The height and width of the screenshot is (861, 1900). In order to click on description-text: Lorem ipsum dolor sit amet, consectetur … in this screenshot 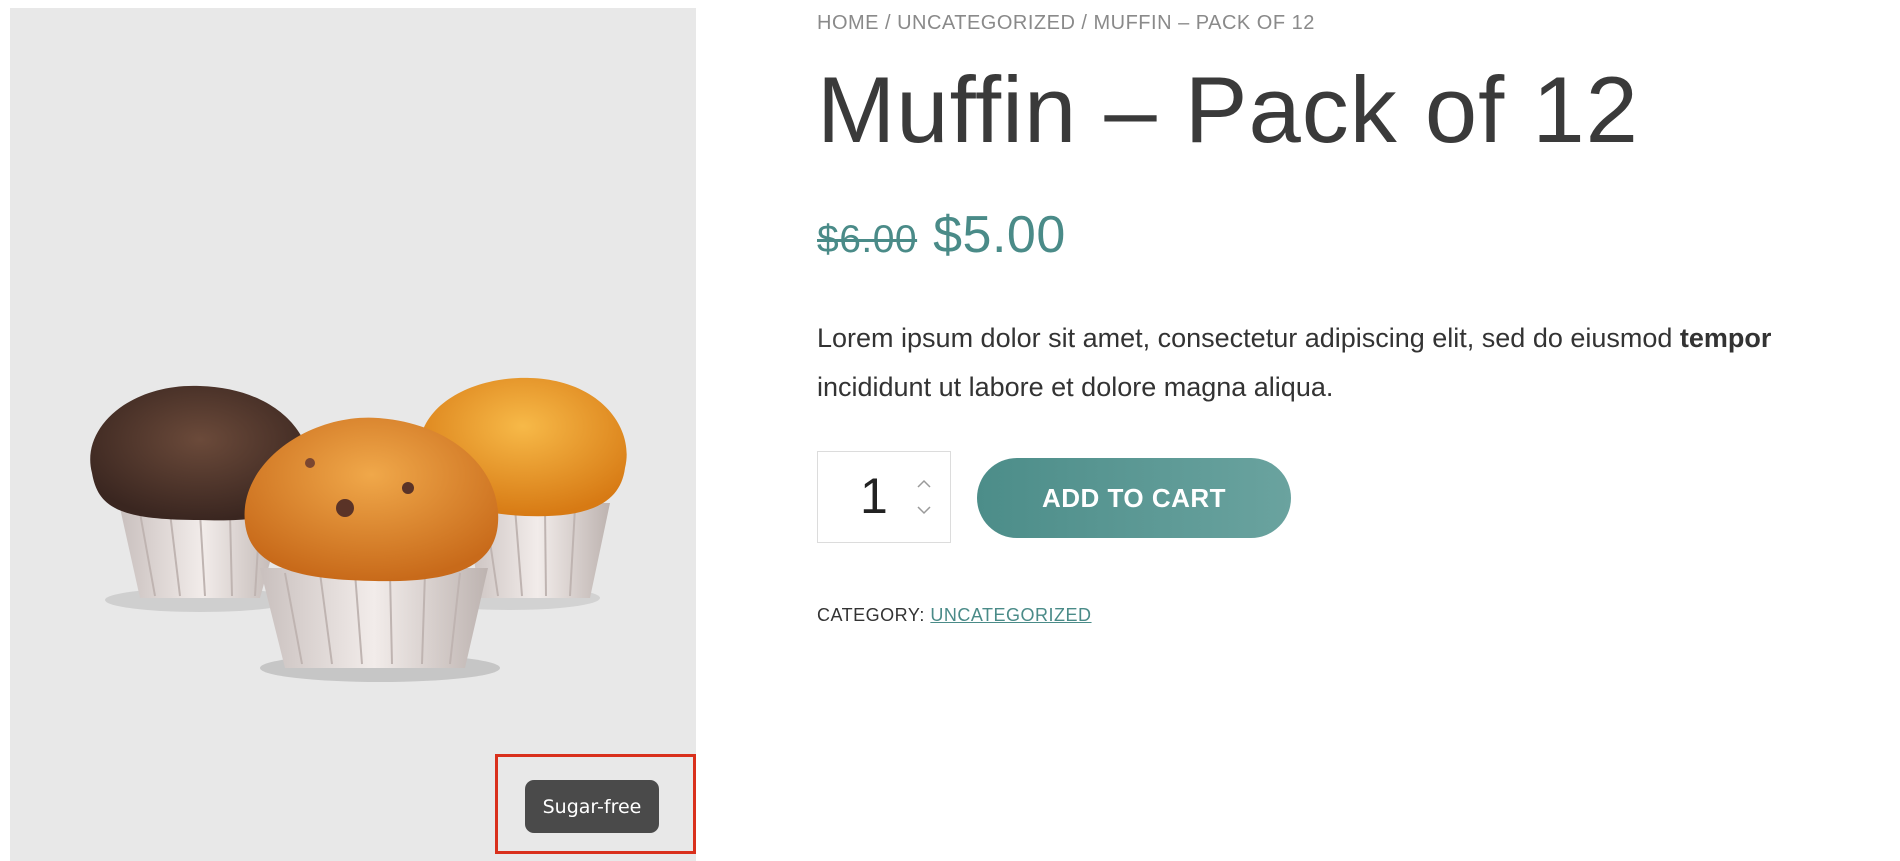, I will do `click(1248, 338)`.